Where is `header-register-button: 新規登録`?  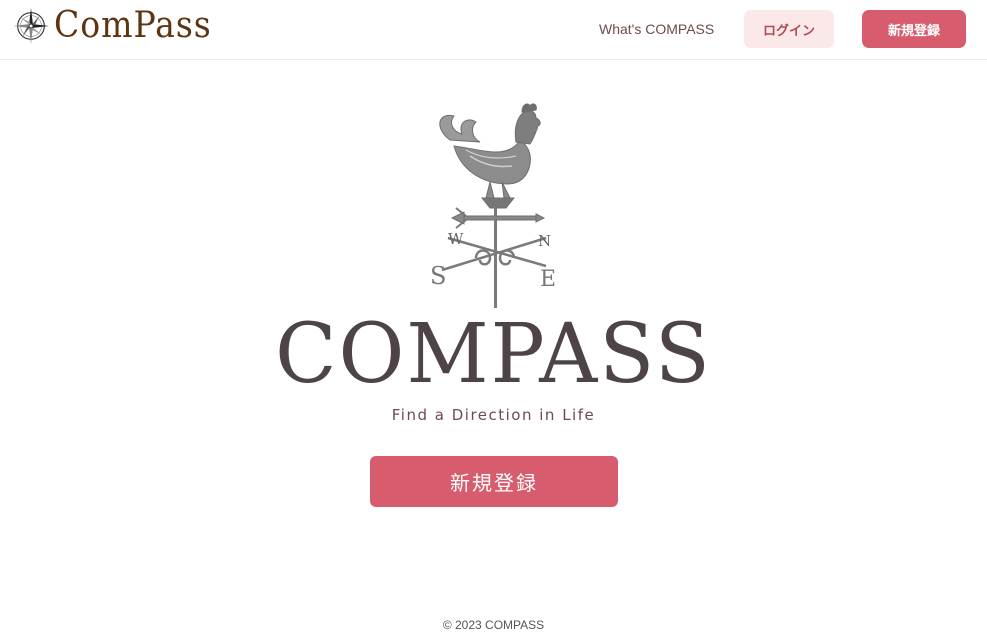 header-register-button: 新規登録 is located at coordinates (914, 29).